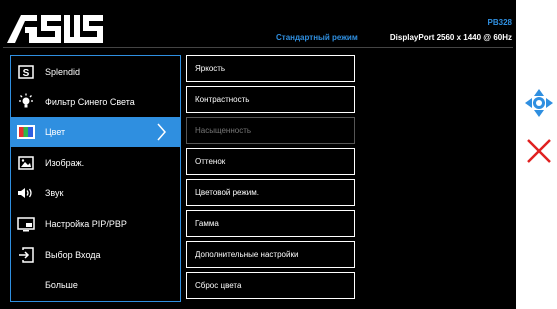 The image size is (557, 309). What do you see at coordinates (55, 132) in the screenshot?
I see `menu-item-label: Цвет` at bounding box center [55, 132].